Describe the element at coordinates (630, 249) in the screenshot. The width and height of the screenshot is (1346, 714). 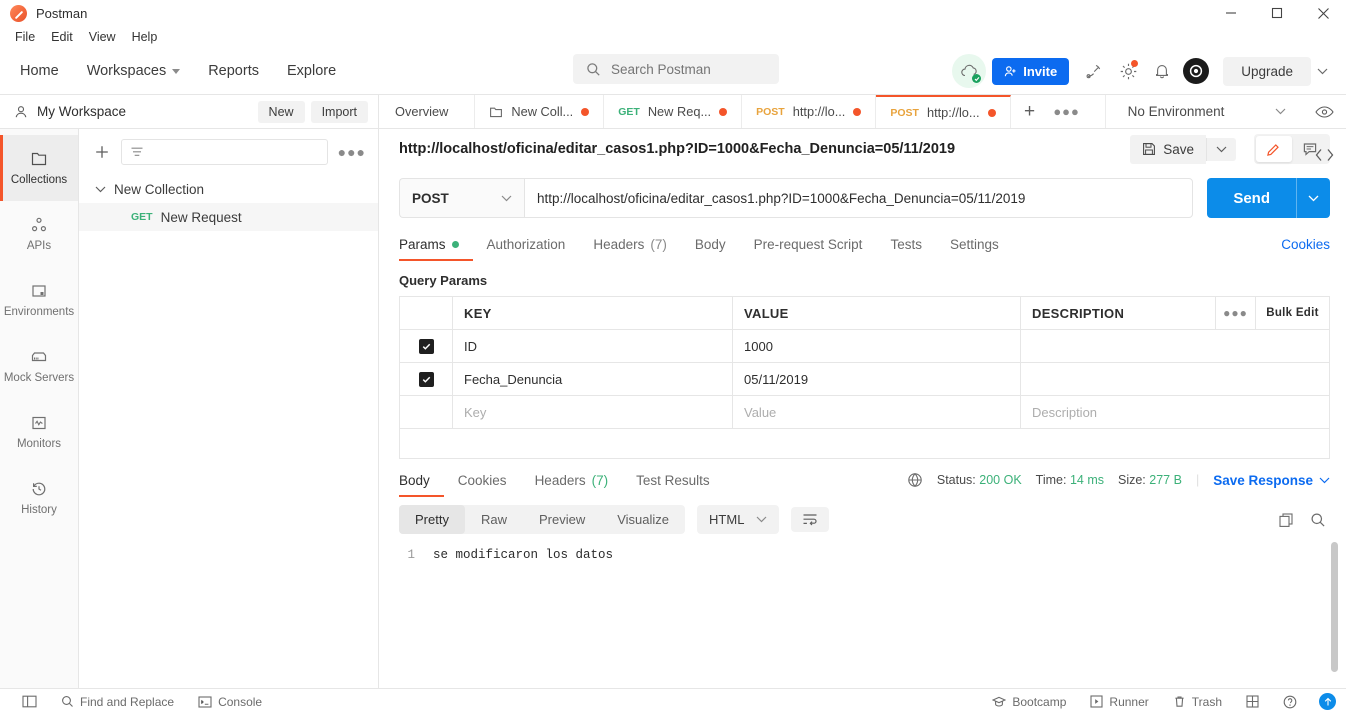
I see `tab-headers: Headers (7)` at that location.